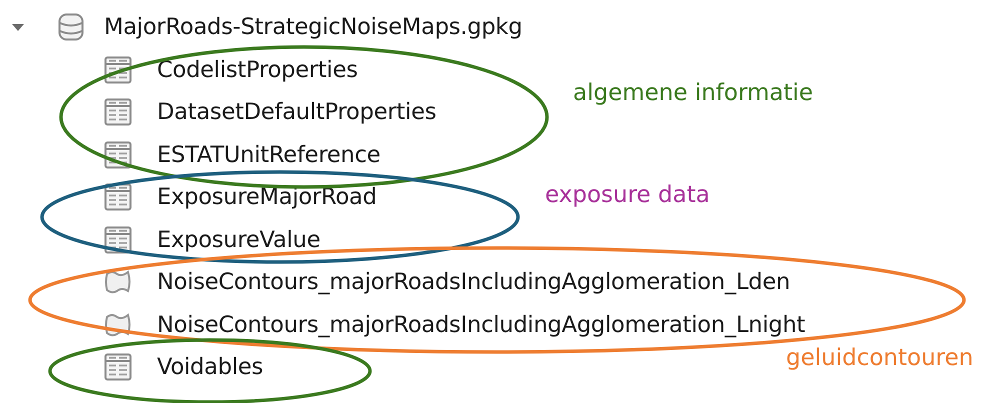  I want to click on database-icon, so click(71, 27).